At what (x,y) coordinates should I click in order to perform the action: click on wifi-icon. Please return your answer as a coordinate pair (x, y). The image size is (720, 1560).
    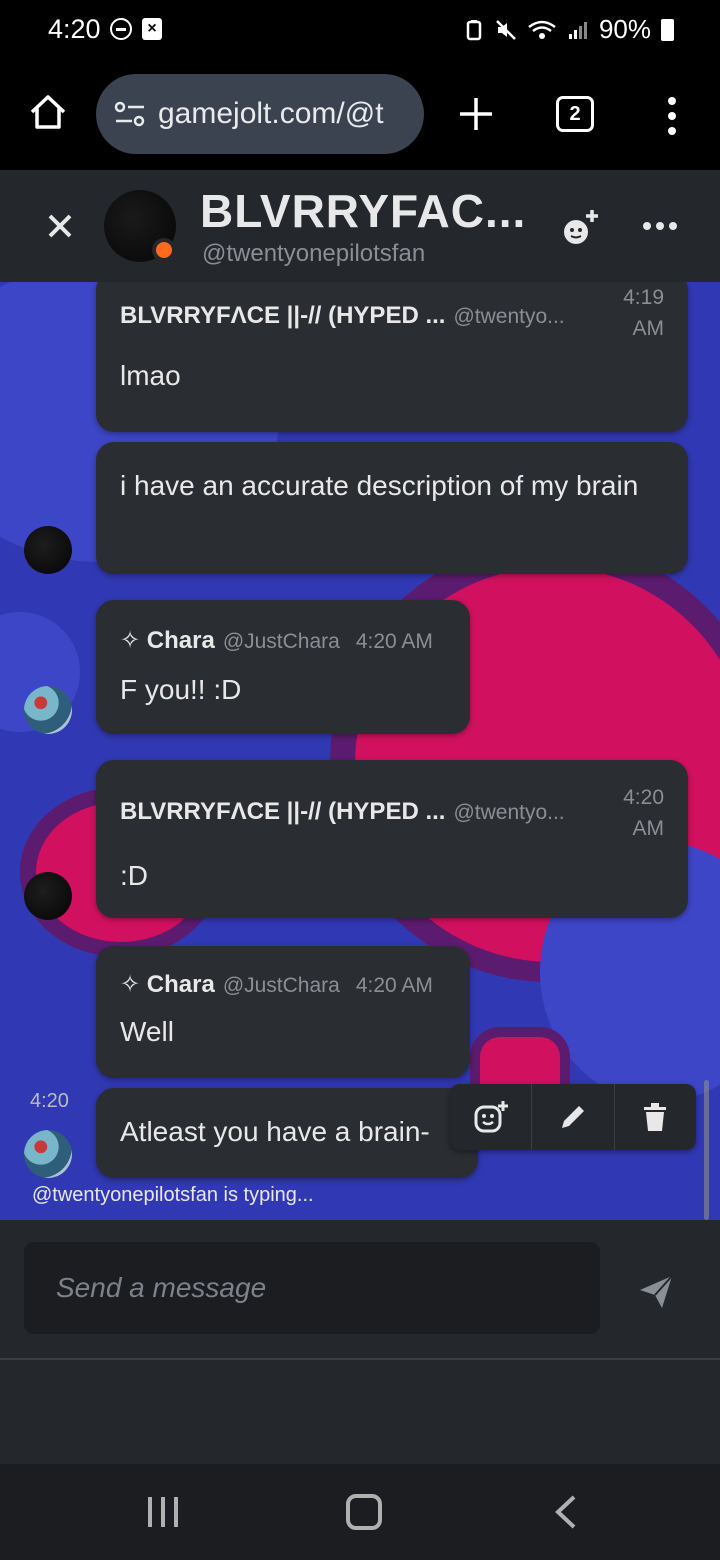
    Looking at the image, I should click on (542, 29).